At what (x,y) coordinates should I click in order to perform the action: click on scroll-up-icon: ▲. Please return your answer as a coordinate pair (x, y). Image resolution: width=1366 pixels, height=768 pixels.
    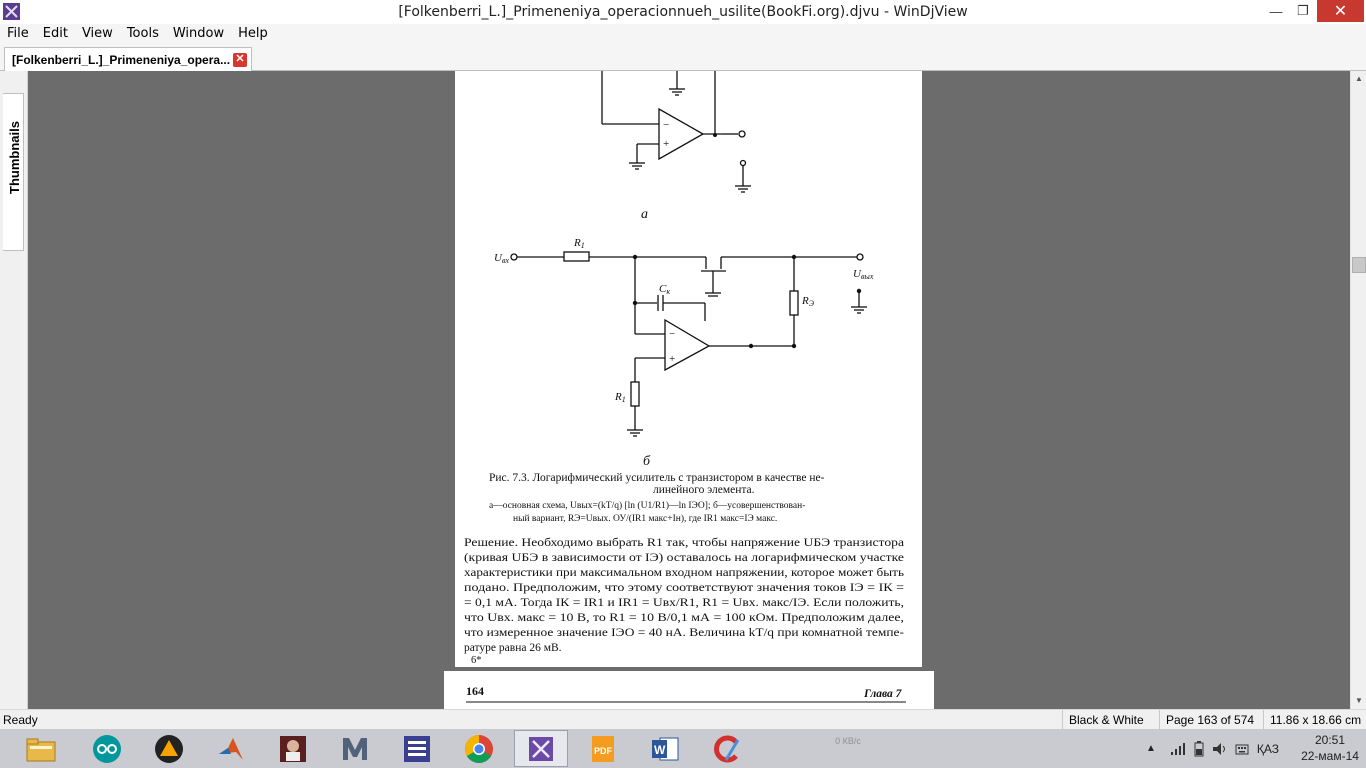
    Looking at the image, I should click on (1358, 79).